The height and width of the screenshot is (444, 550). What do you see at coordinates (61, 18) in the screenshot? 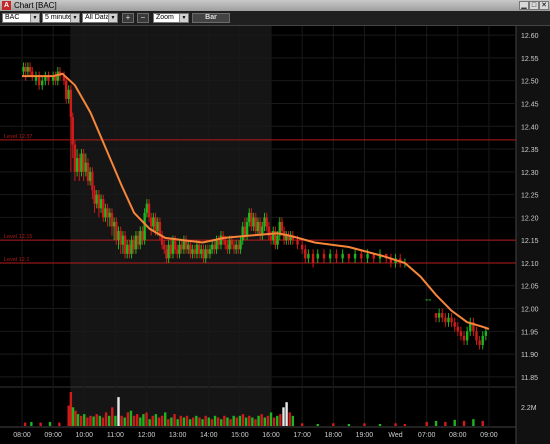
I see `interval-select: 5 minutes ▼` at bounding box center [61, 18].